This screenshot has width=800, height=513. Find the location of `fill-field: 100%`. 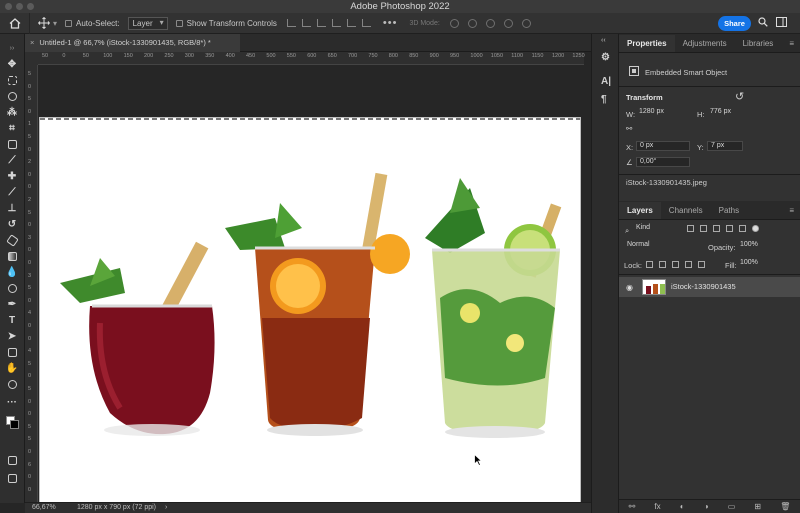

fill-field: 100% is located at coordinates (752, 264).